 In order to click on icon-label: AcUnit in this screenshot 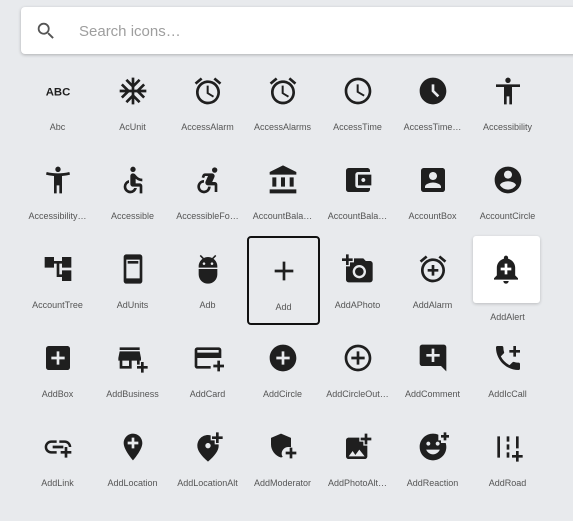, I will do `click(132, 127)`.